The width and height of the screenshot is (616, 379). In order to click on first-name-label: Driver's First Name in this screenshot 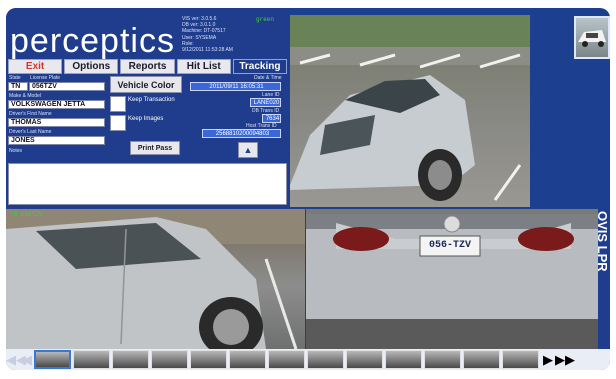, I will do `click(30, 114)`.